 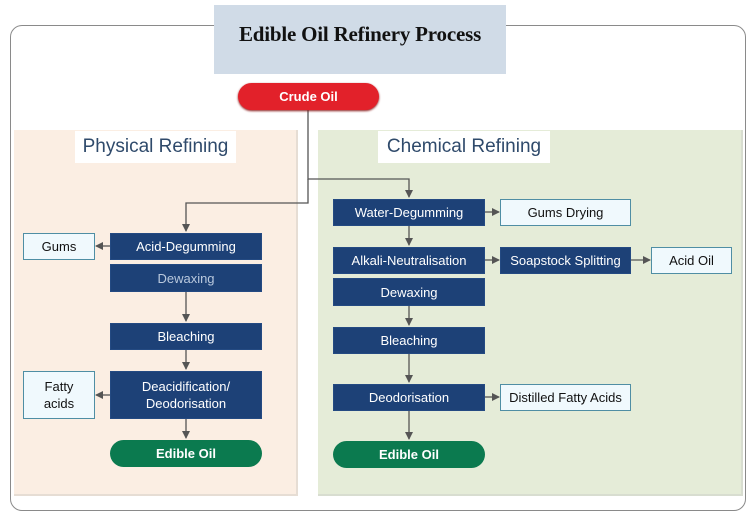 I want to click on connector-crude-to-chemical, so click(x=360, y=154).